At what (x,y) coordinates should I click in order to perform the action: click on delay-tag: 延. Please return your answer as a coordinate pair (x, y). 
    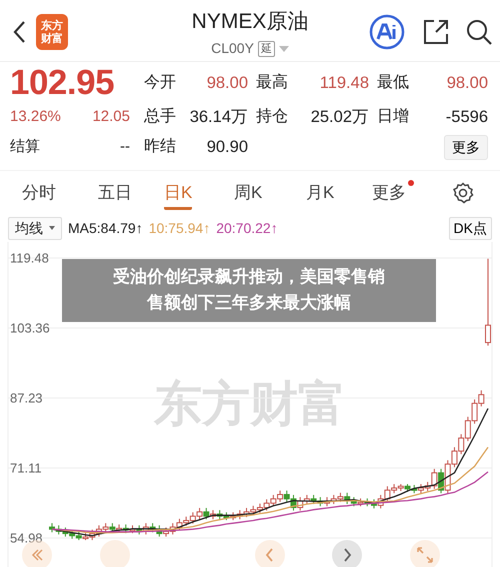
    Looking at the image, I should click on (266, 48).